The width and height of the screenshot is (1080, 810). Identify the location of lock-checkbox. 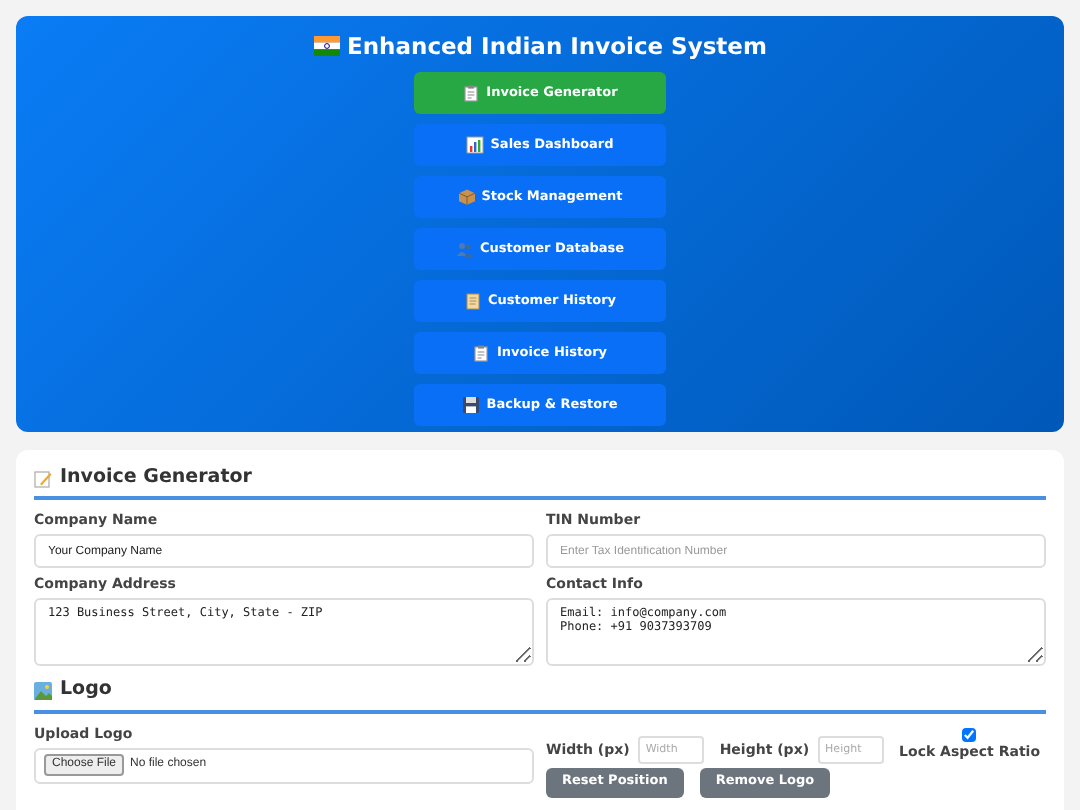
(969, 734).